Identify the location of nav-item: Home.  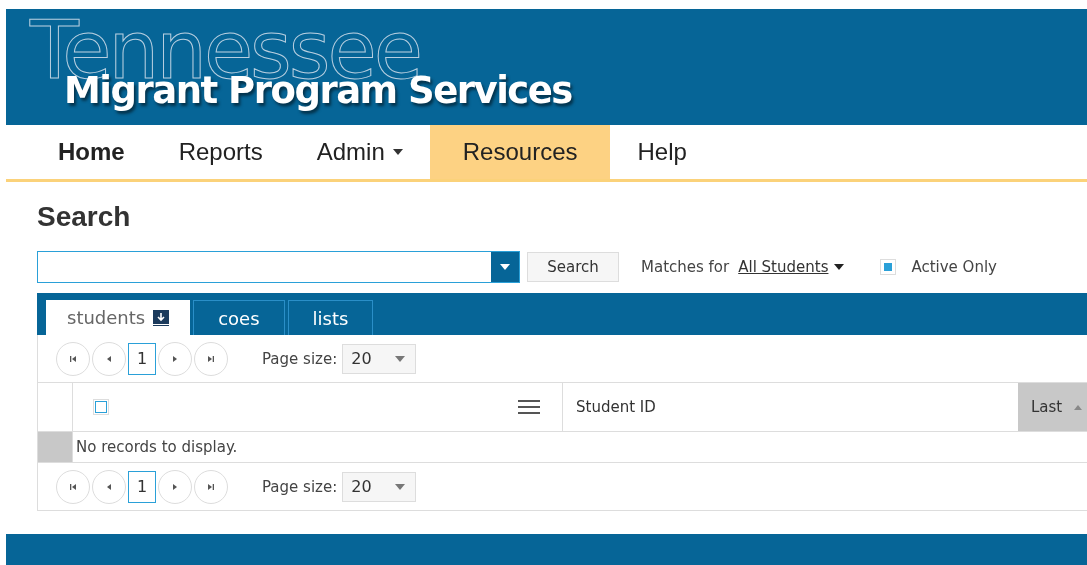
(91, 152).